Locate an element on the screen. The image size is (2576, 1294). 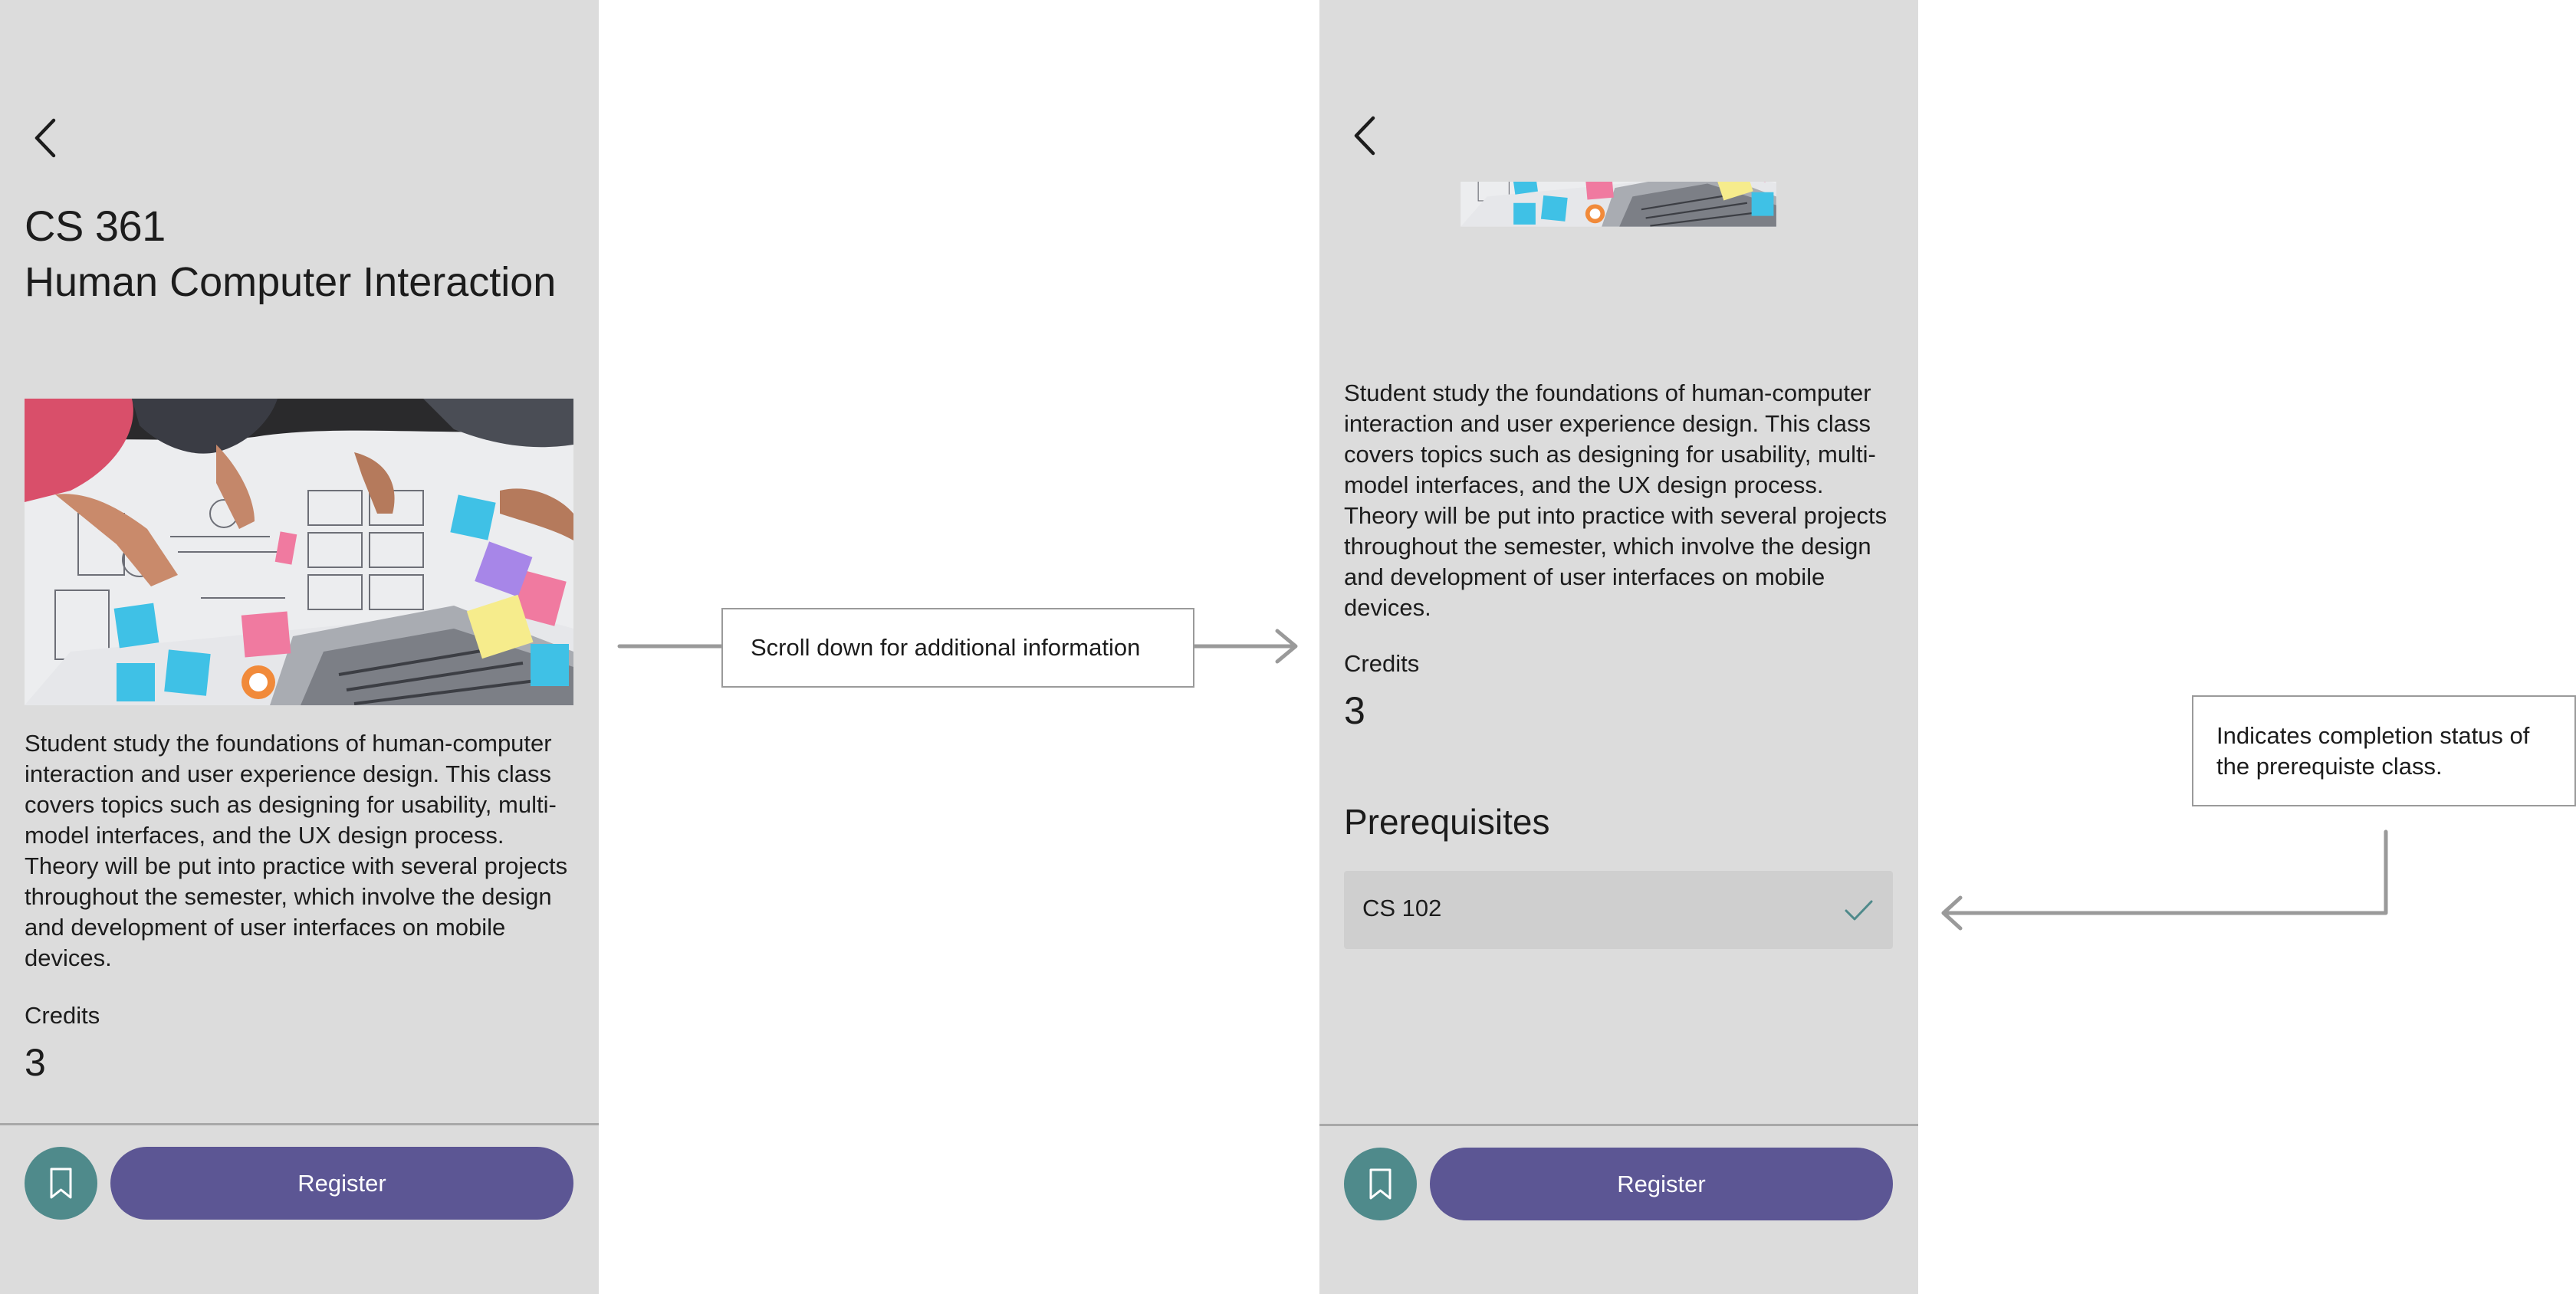
status-connector-line is located at coordinates (2164, 872).